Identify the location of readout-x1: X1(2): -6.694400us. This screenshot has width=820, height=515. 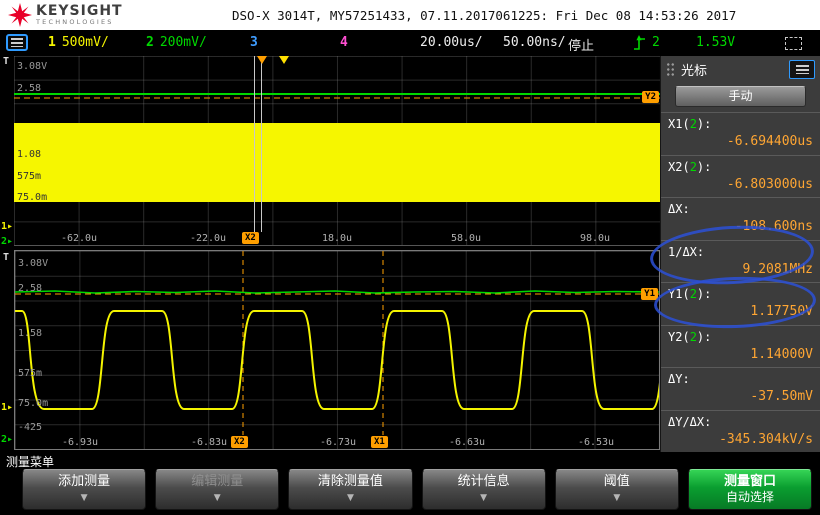
(740, 133).